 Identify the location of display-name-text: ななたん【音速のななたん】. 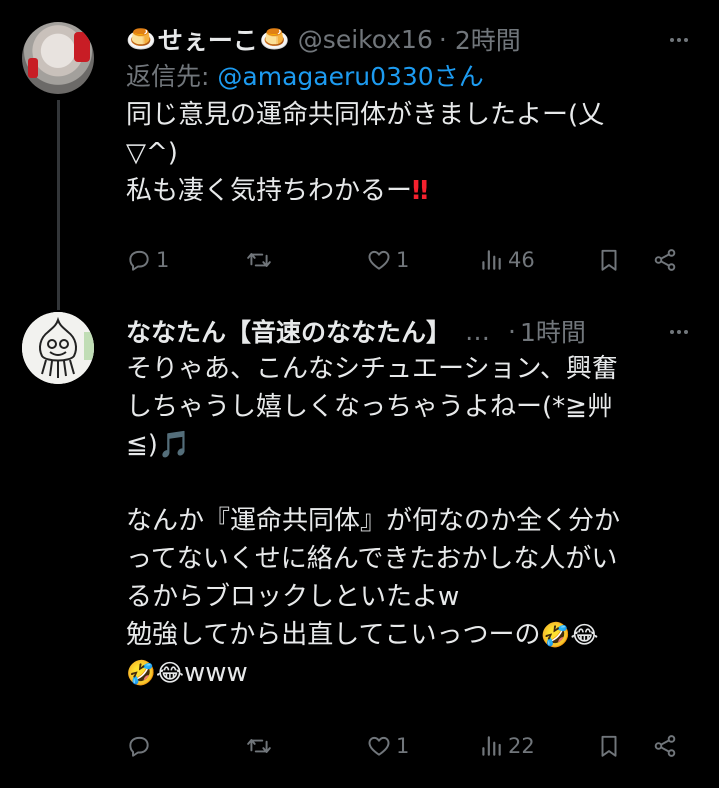
(289, 332).